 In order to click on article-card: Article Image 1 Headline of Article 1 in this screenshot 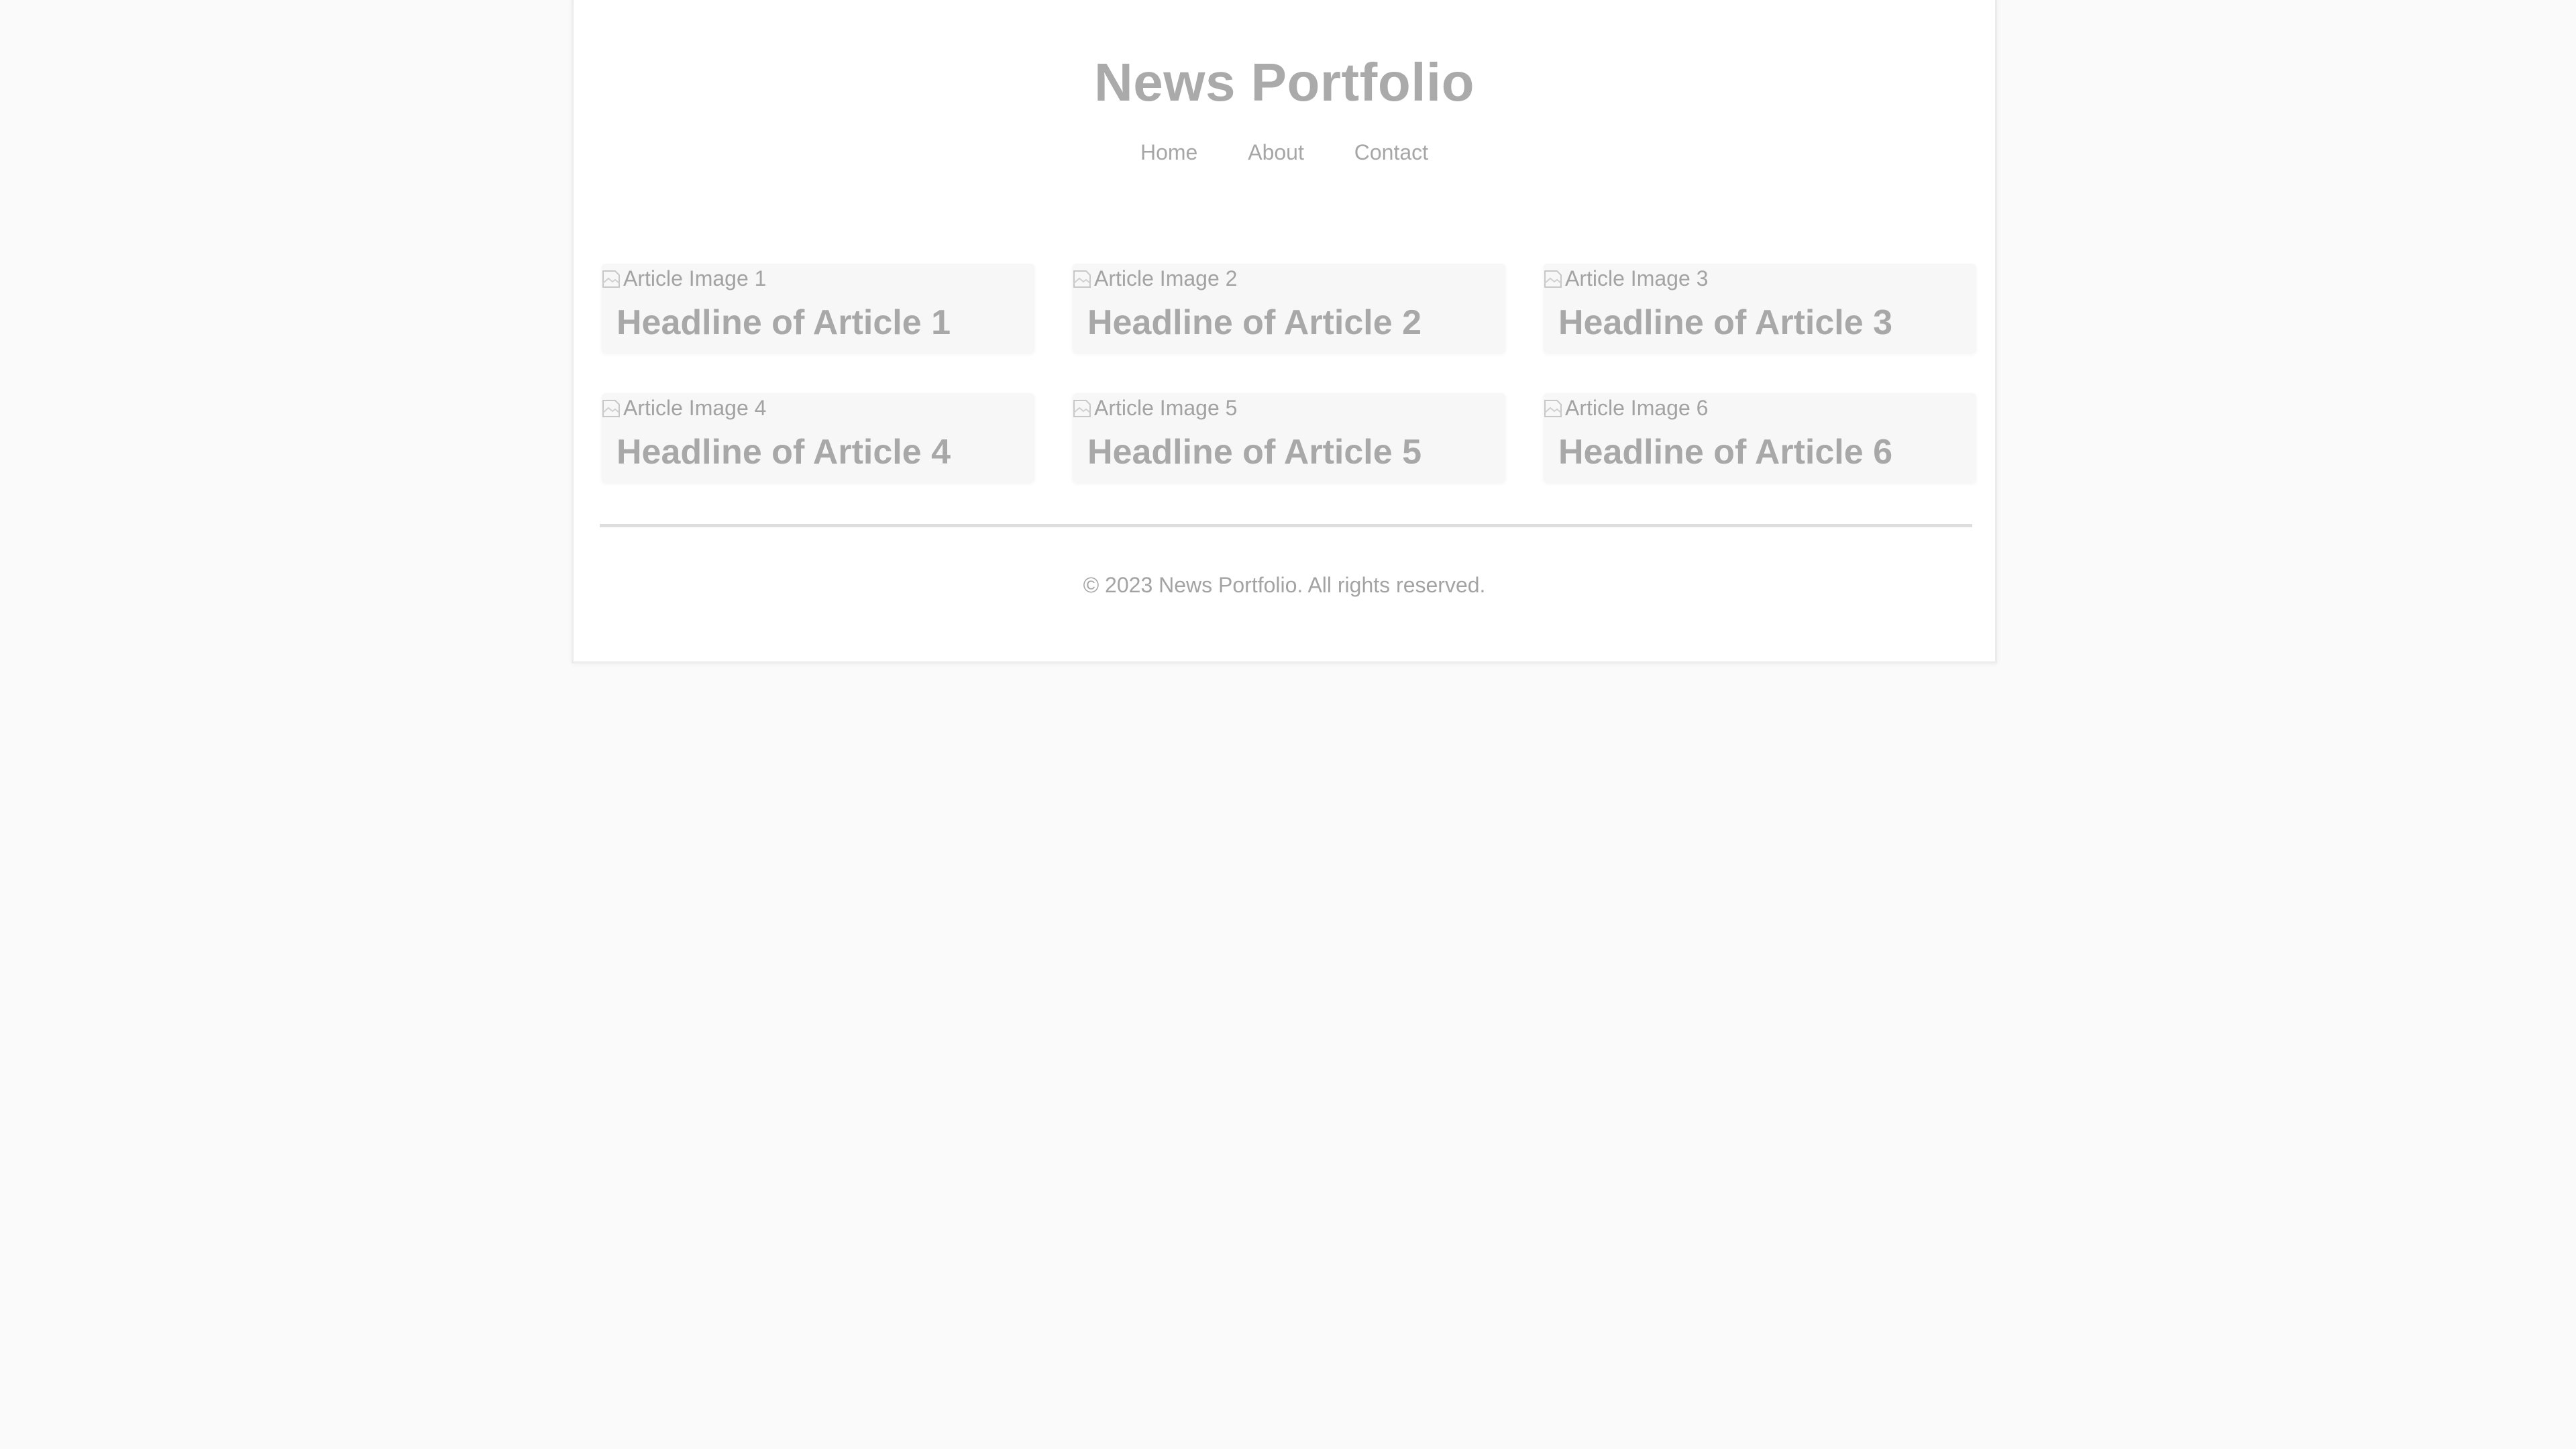, I will do `click(818, 308)`.